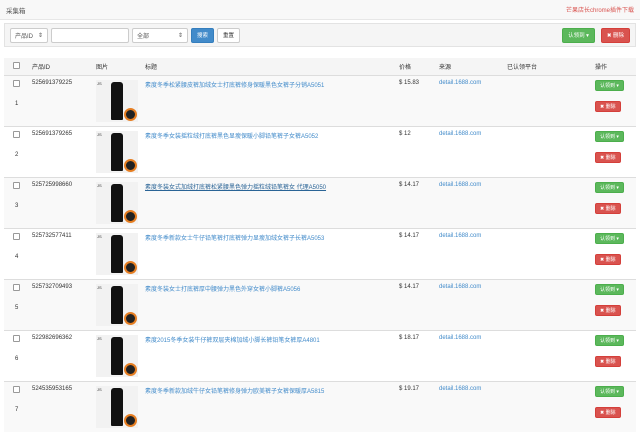  What do you see at coordinates (61, 202) in the screenshot?
I see `product-id: 525725998660` at bounding box center [61, 202].